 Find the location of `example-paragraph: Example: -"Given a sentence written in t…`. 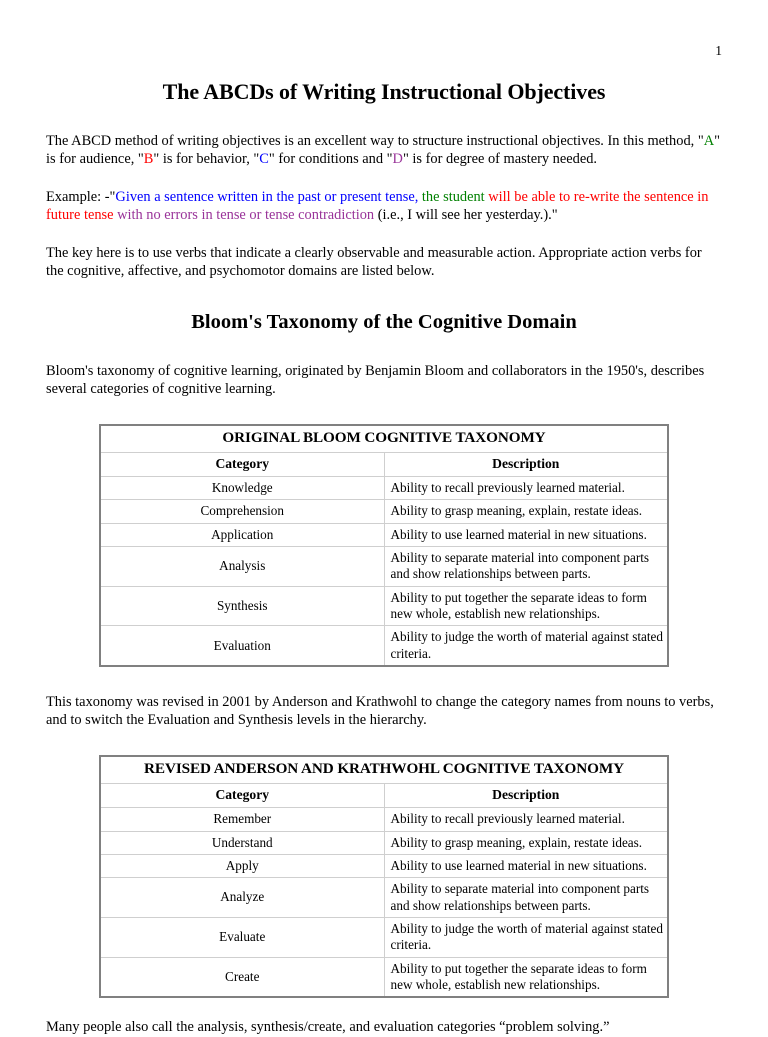

example-paragraph: Example: -"Given a sentence written in t… is located at coordinates (384, 206).